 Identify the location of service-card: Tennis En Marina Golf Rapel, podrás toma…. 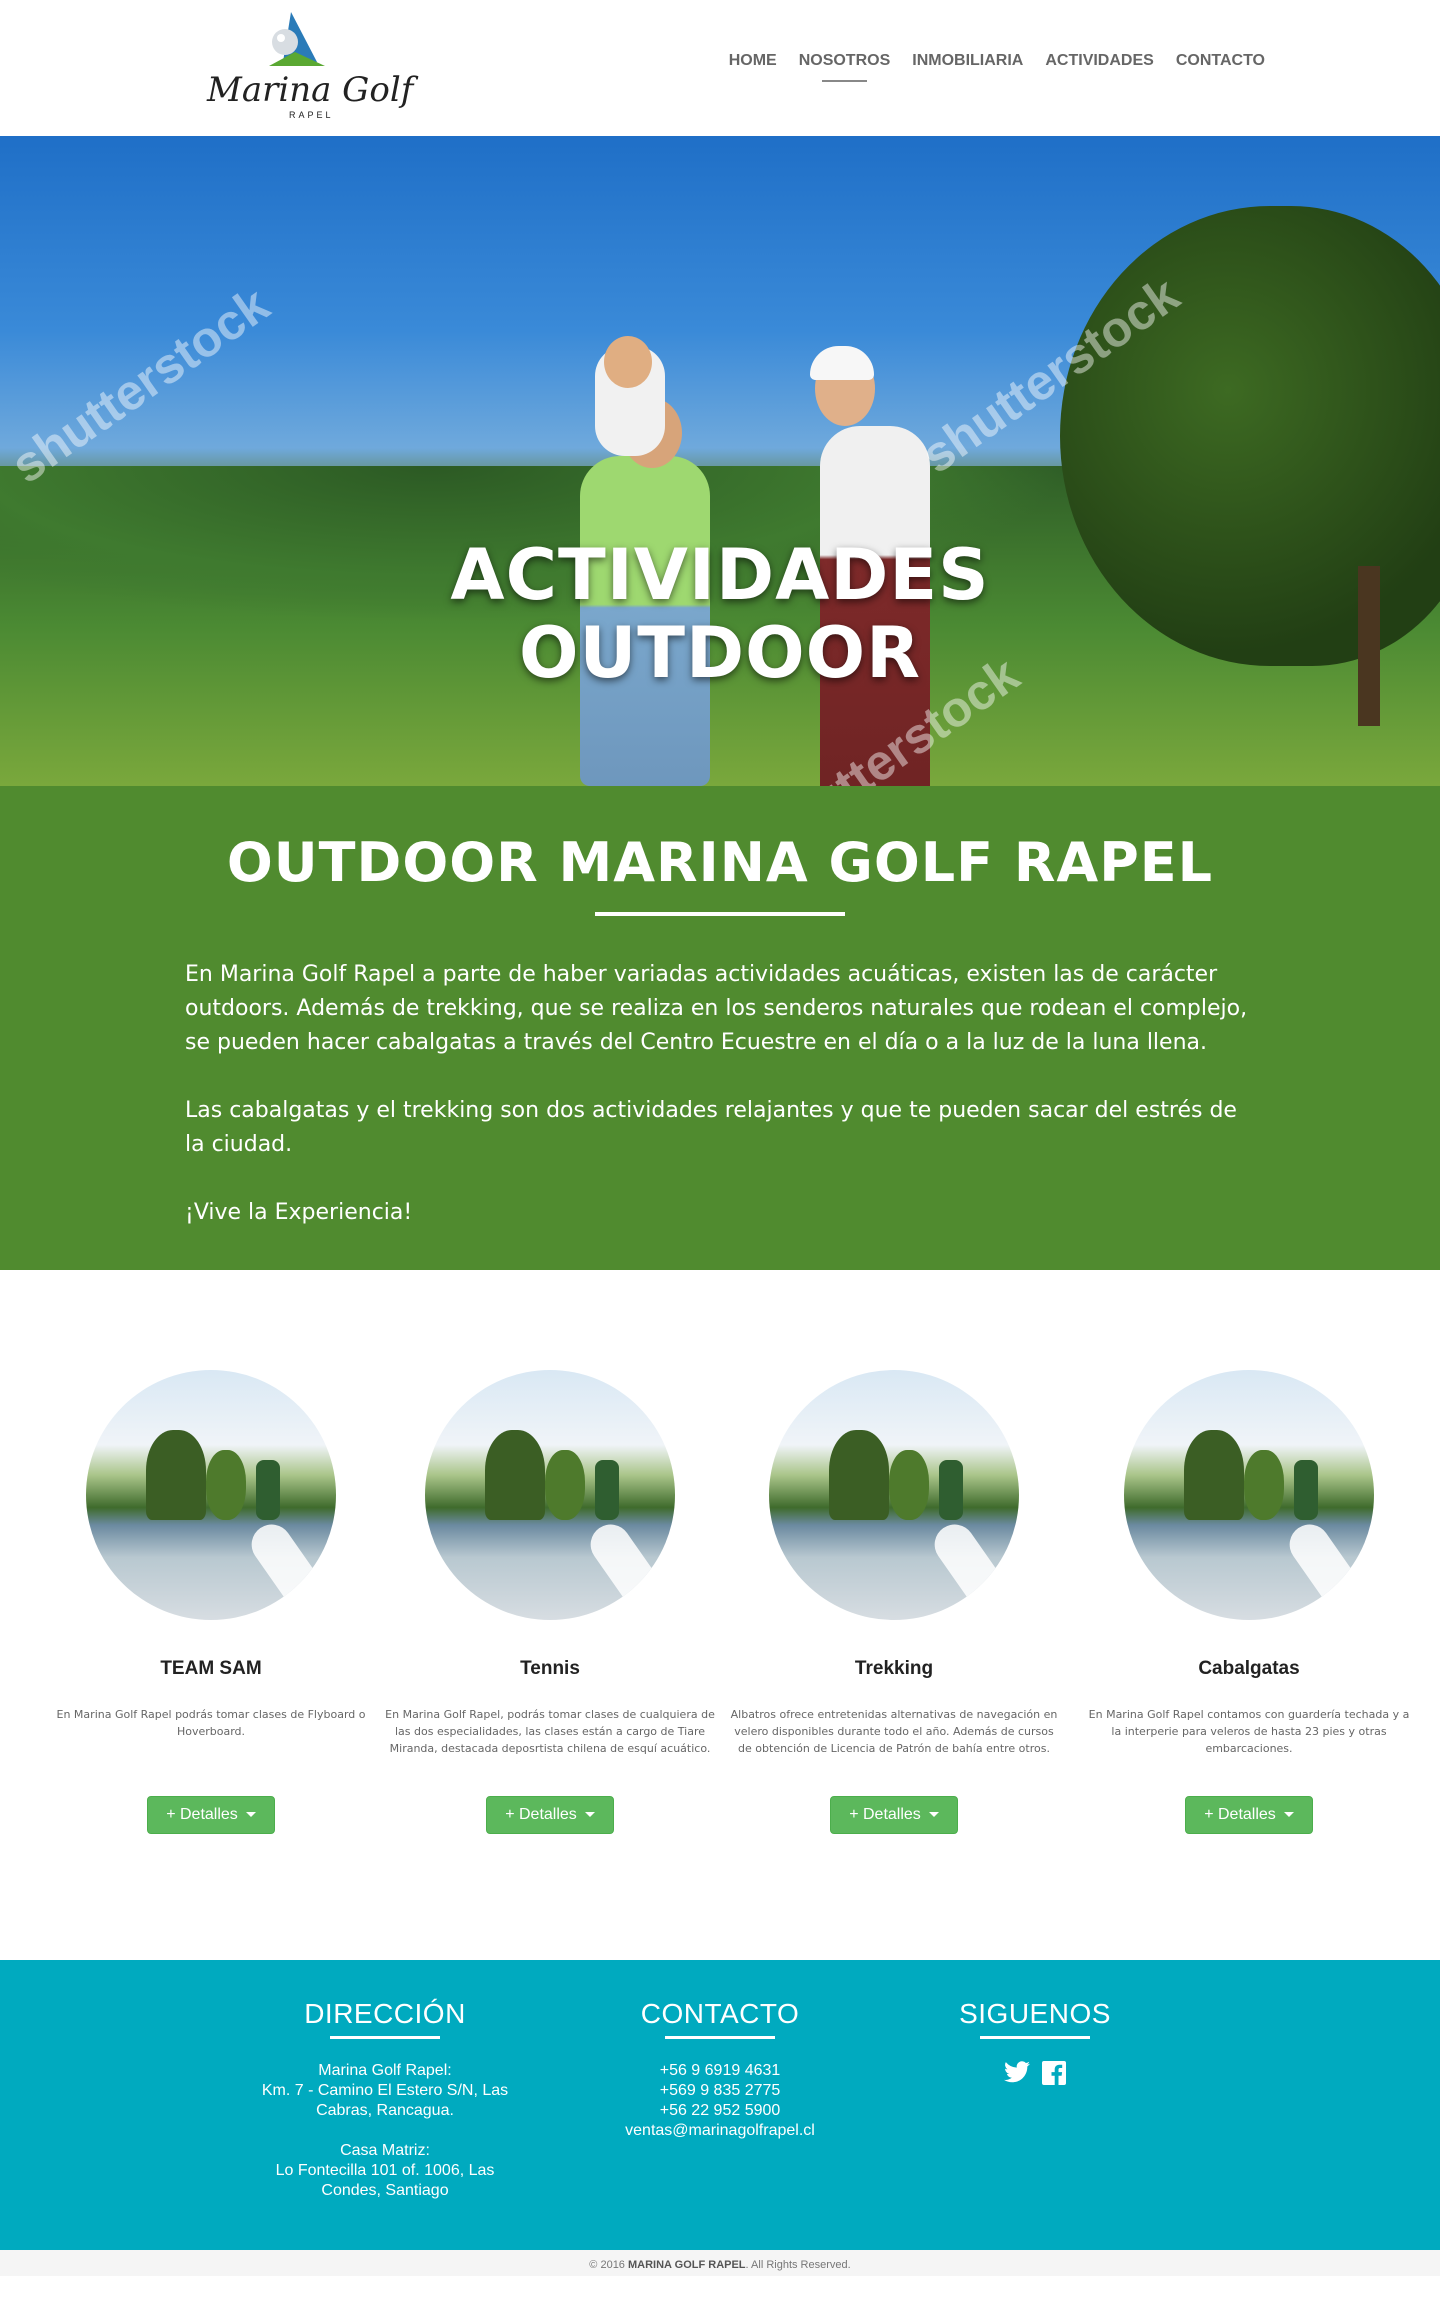
(550, 1602).